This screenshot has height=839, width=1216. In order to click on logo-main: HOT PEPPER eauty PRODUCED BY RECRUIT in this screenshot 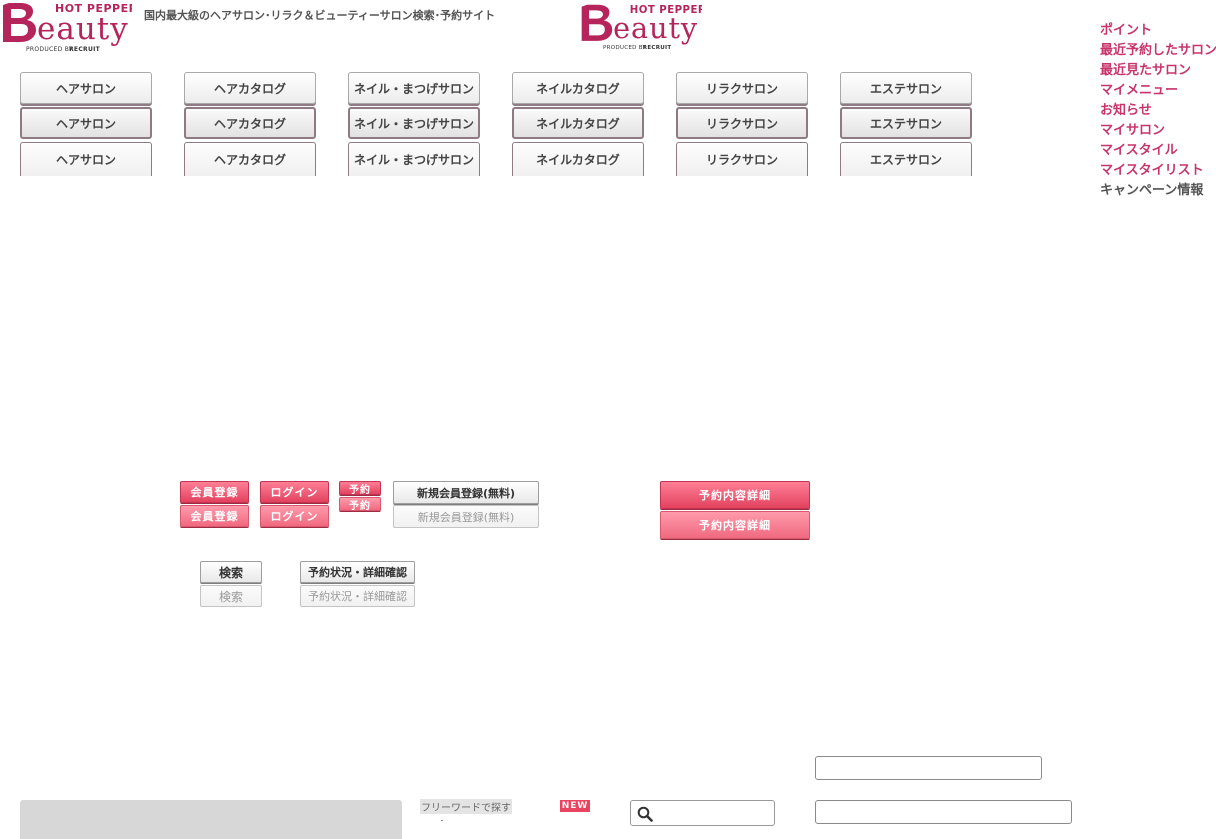, I will do `click(66, 27)`.